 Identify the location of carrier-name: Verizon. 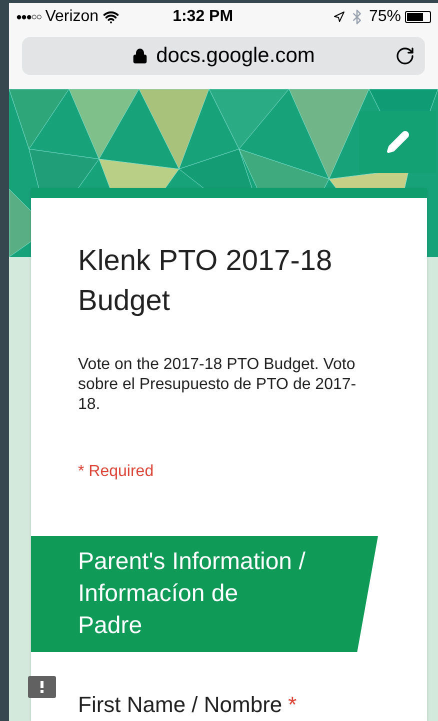
(72, 17).